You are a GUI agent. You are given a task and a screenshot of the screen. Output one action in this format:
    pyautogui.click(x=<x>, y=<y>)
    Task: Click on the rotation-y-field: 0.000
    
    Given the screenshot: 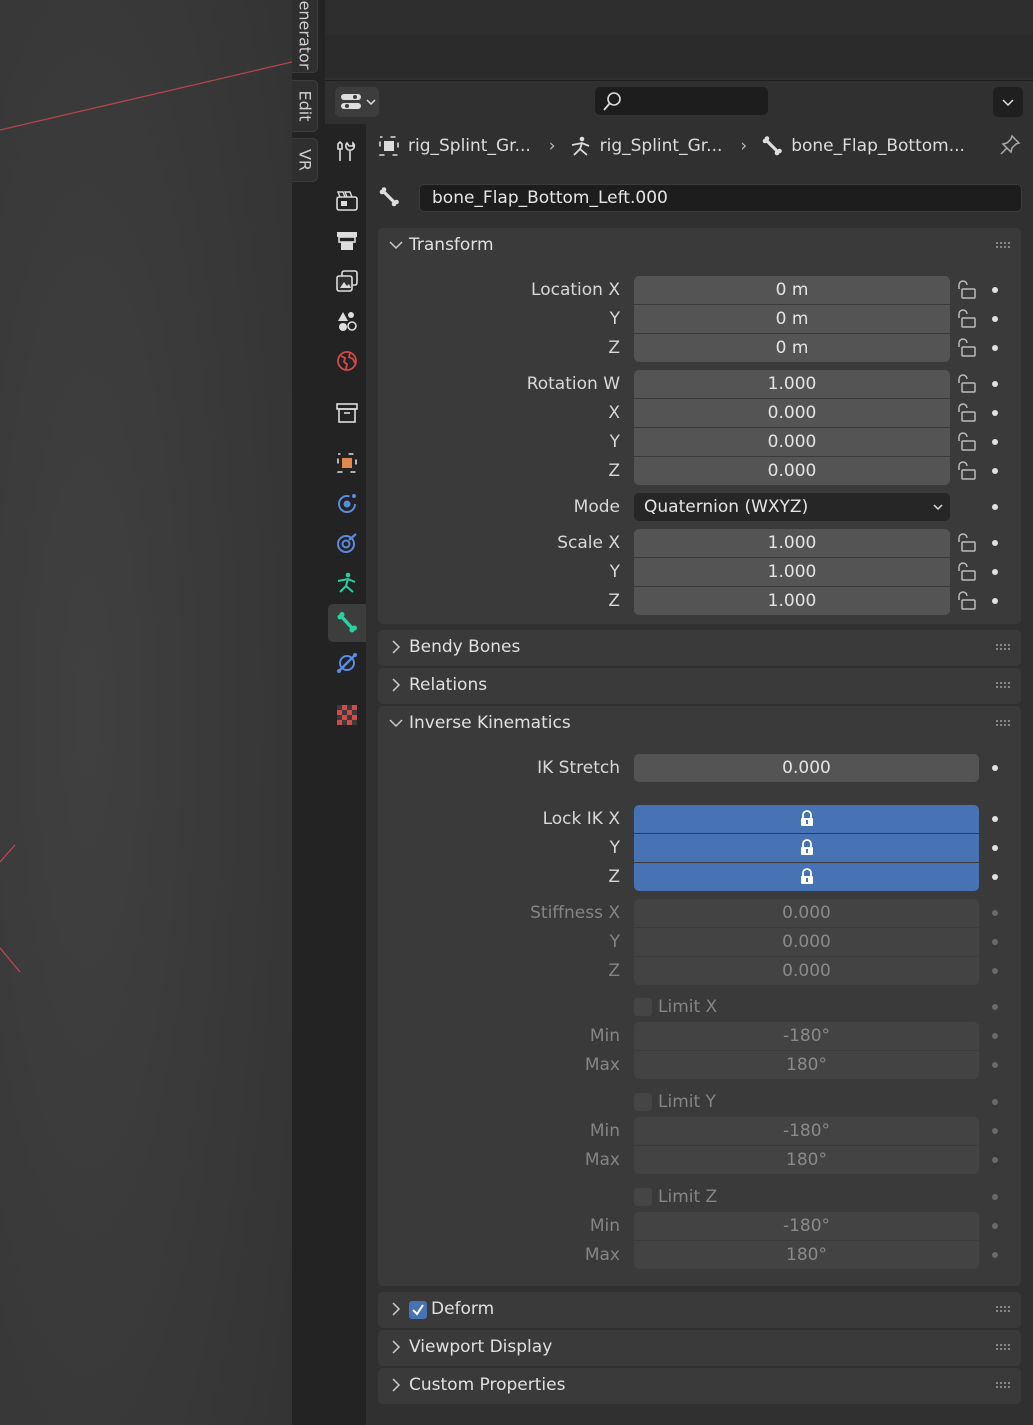 What is the action you would take?
    pyautogui.click(x=792, y=442)
    